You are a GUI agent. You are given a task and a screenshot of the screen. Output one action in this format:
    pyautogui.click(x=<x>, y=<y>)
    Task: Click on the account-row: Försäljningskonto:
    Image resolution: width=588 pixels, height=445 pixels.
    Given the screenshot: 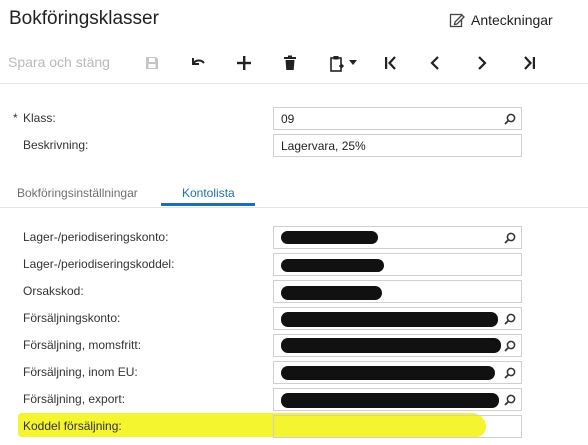 What is the action you would take?
    pyautogui.click(x=294, y=319)
    